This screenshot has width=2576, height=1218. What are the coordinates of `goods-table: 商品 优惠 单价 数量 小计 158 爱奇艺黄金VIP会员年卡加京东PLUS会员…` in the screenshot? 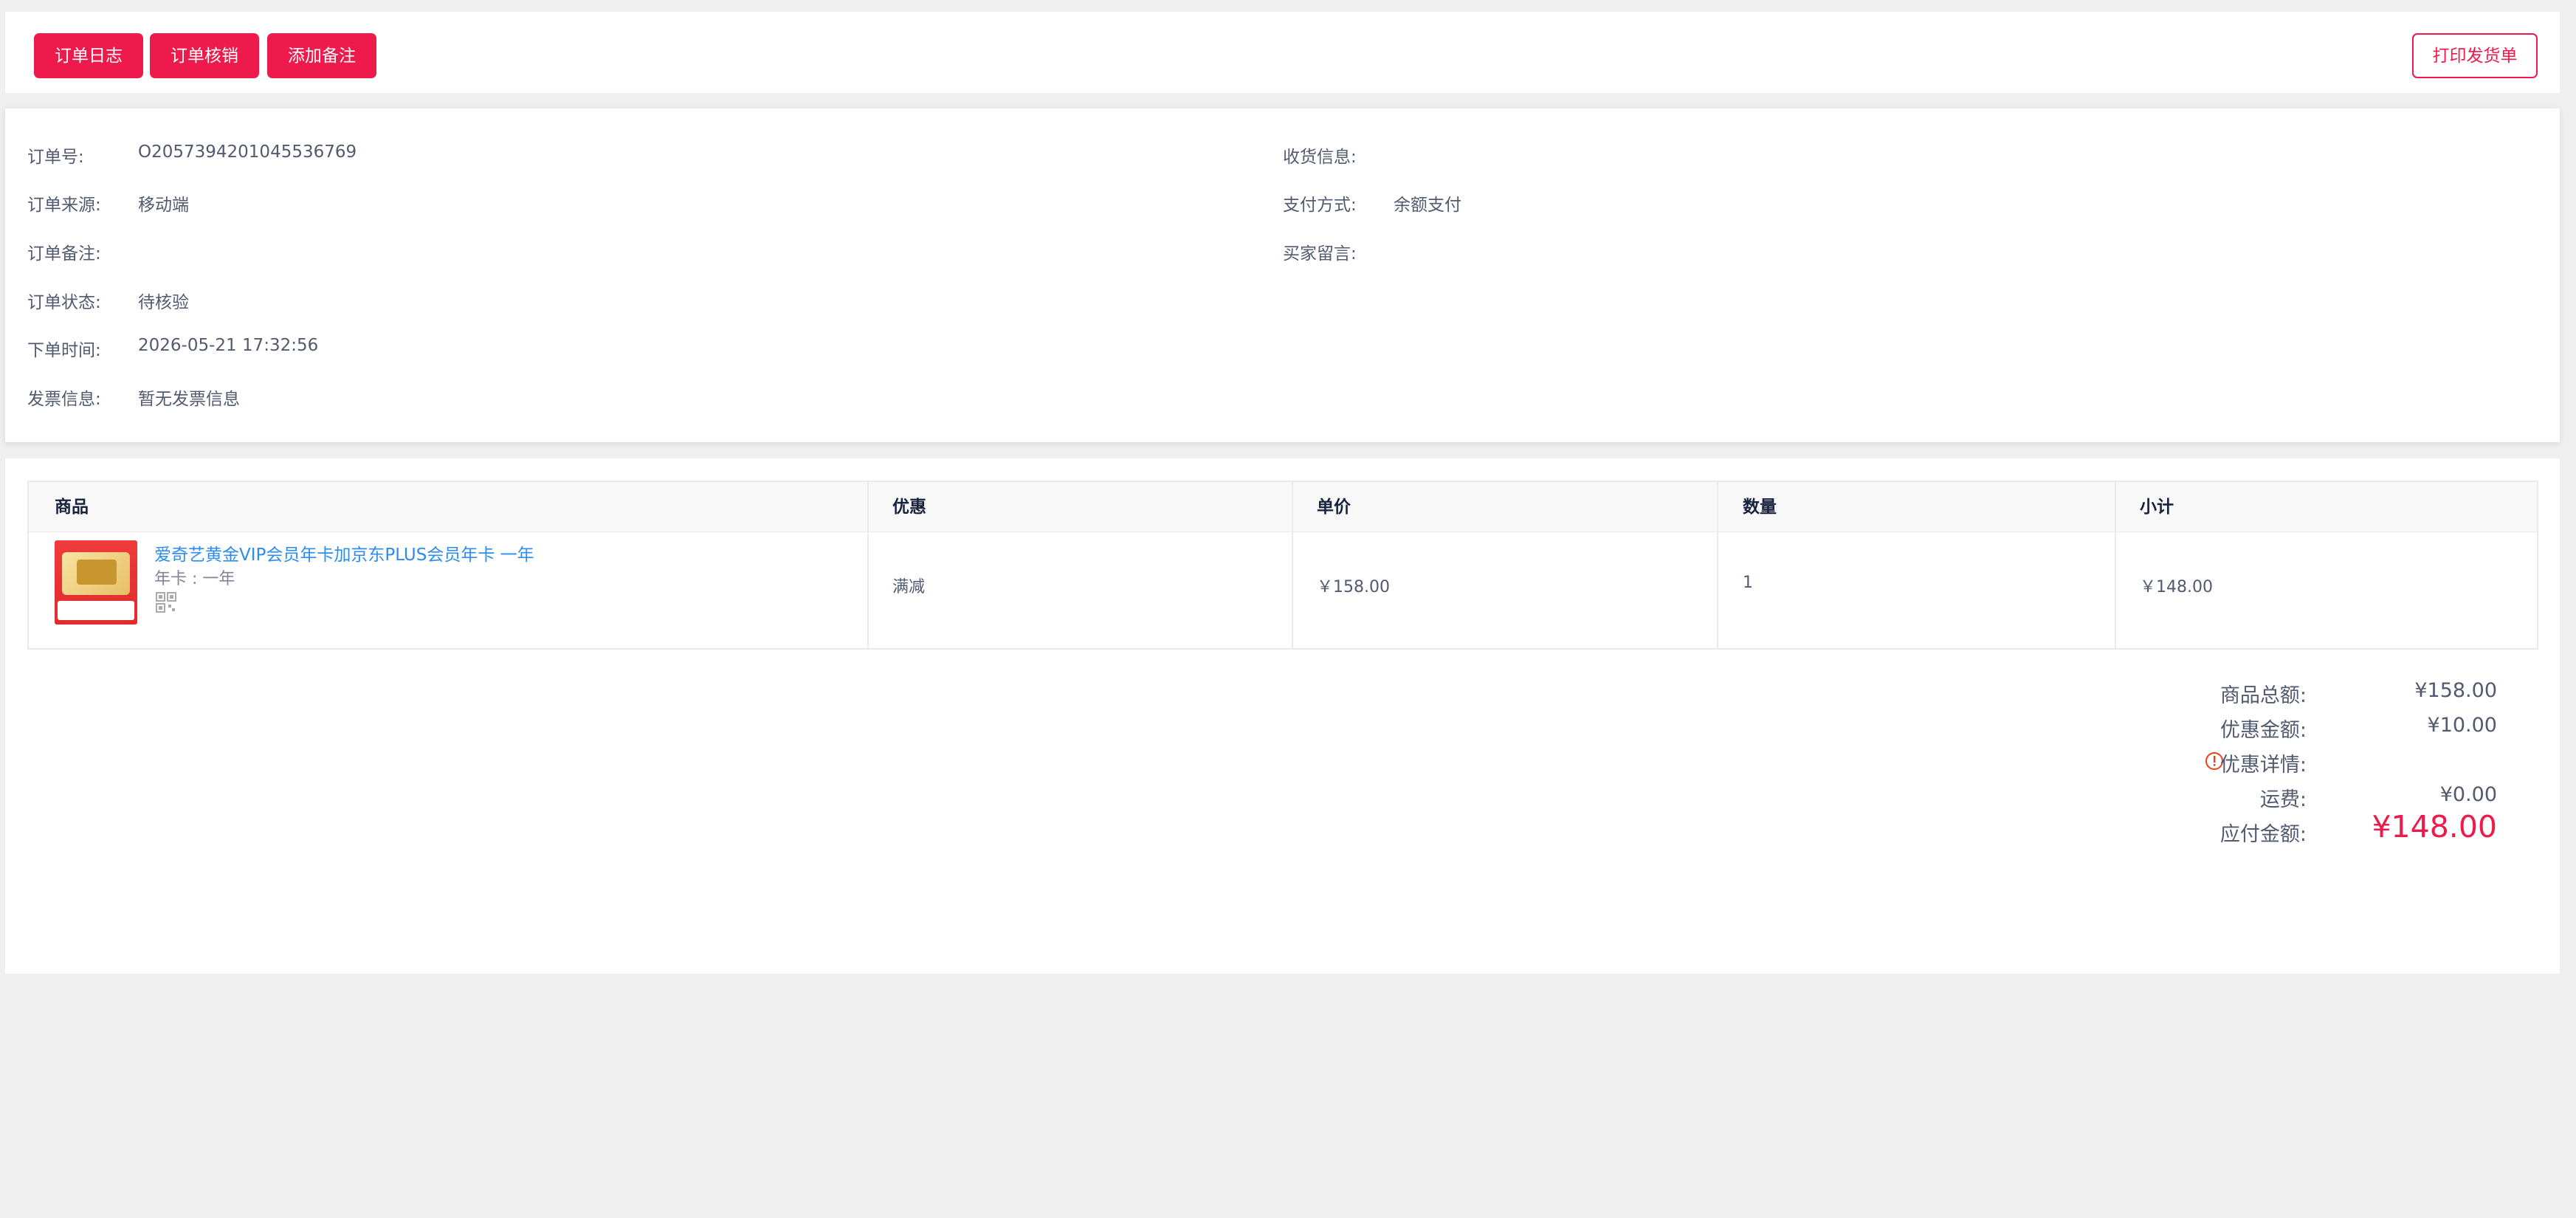 It's located at (1282, 565).